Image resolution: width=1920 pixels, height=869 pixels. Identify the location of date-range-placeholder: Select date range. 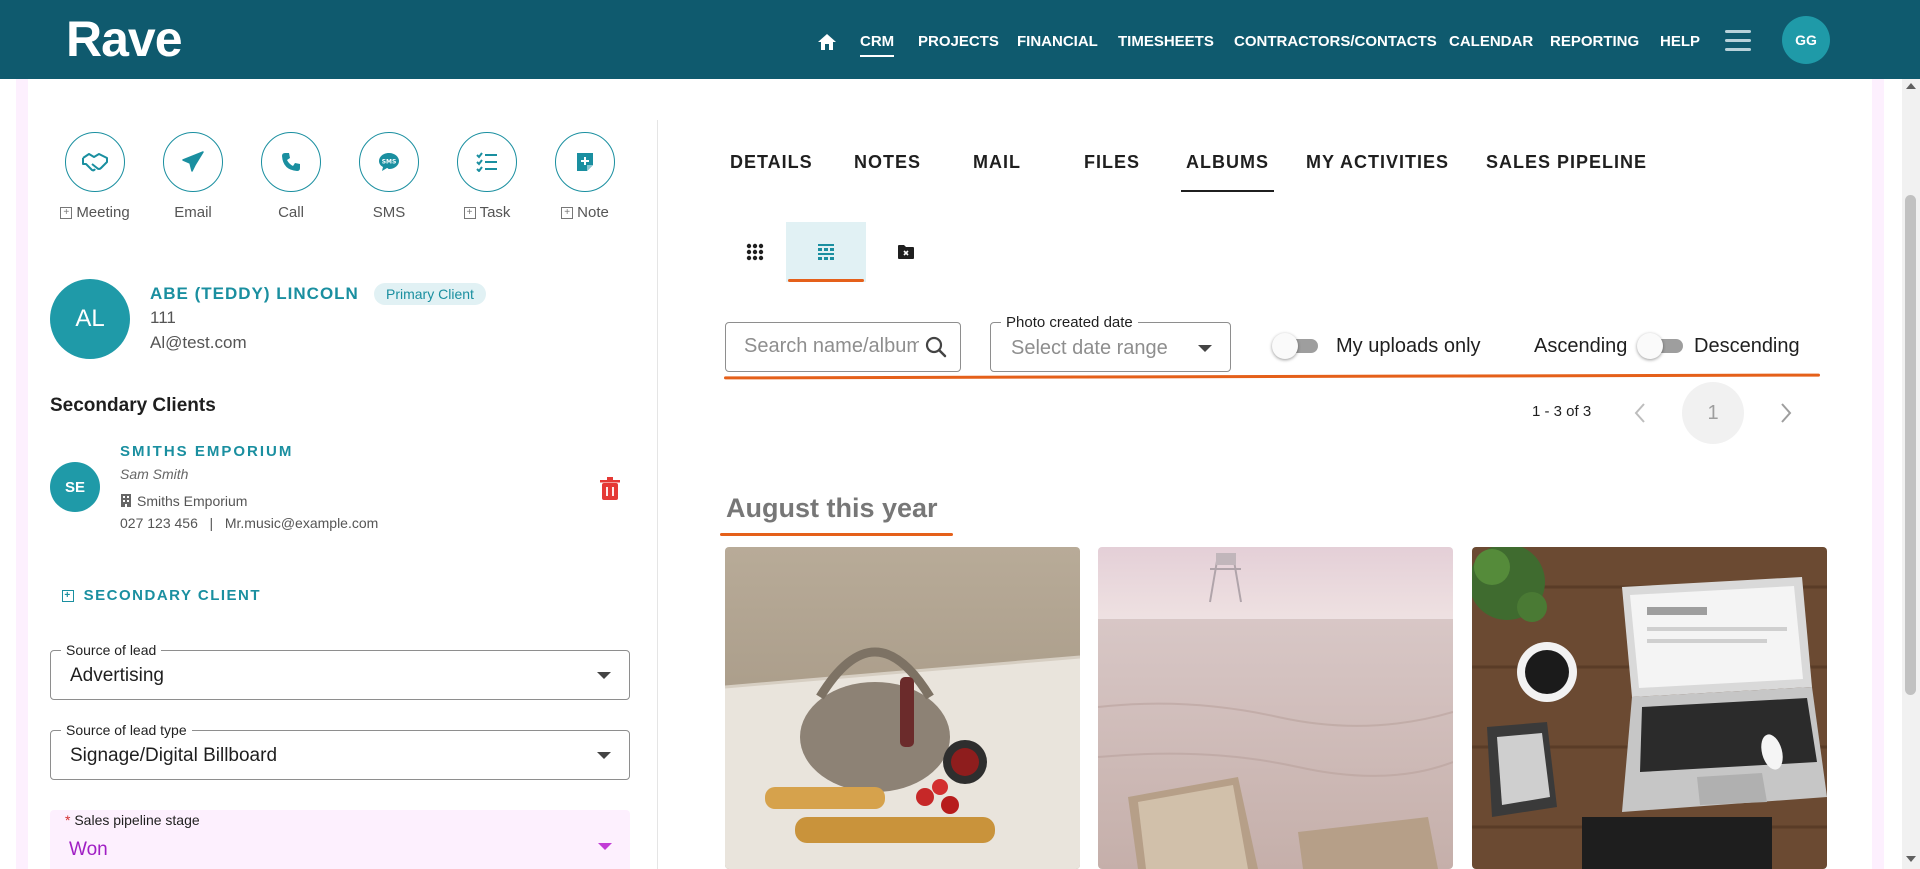
(1089, 348).